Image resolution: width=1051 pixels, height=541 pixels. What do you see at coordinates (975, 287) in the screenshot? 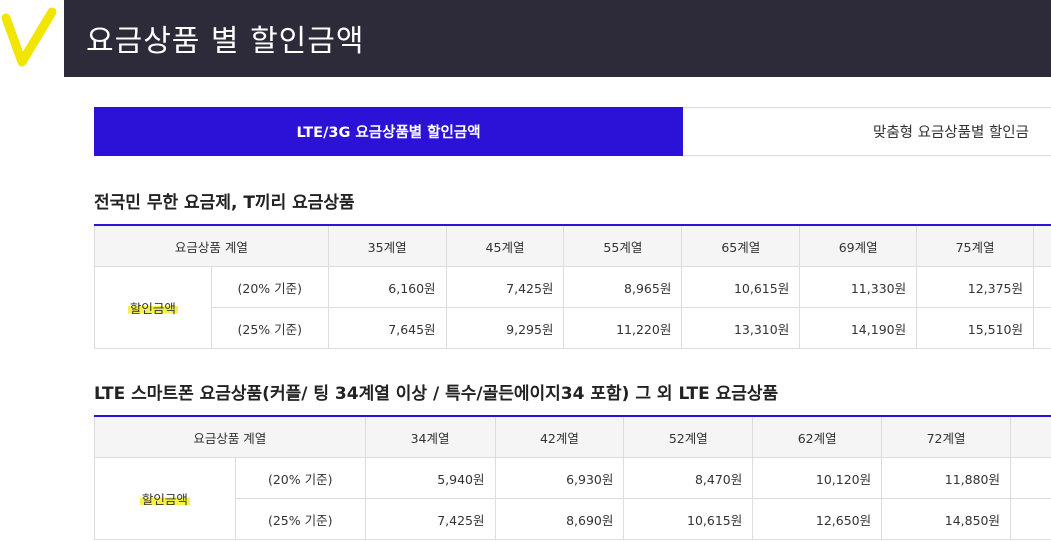
I see `cell-value: 12,375원` at bounding box center [975, 287].